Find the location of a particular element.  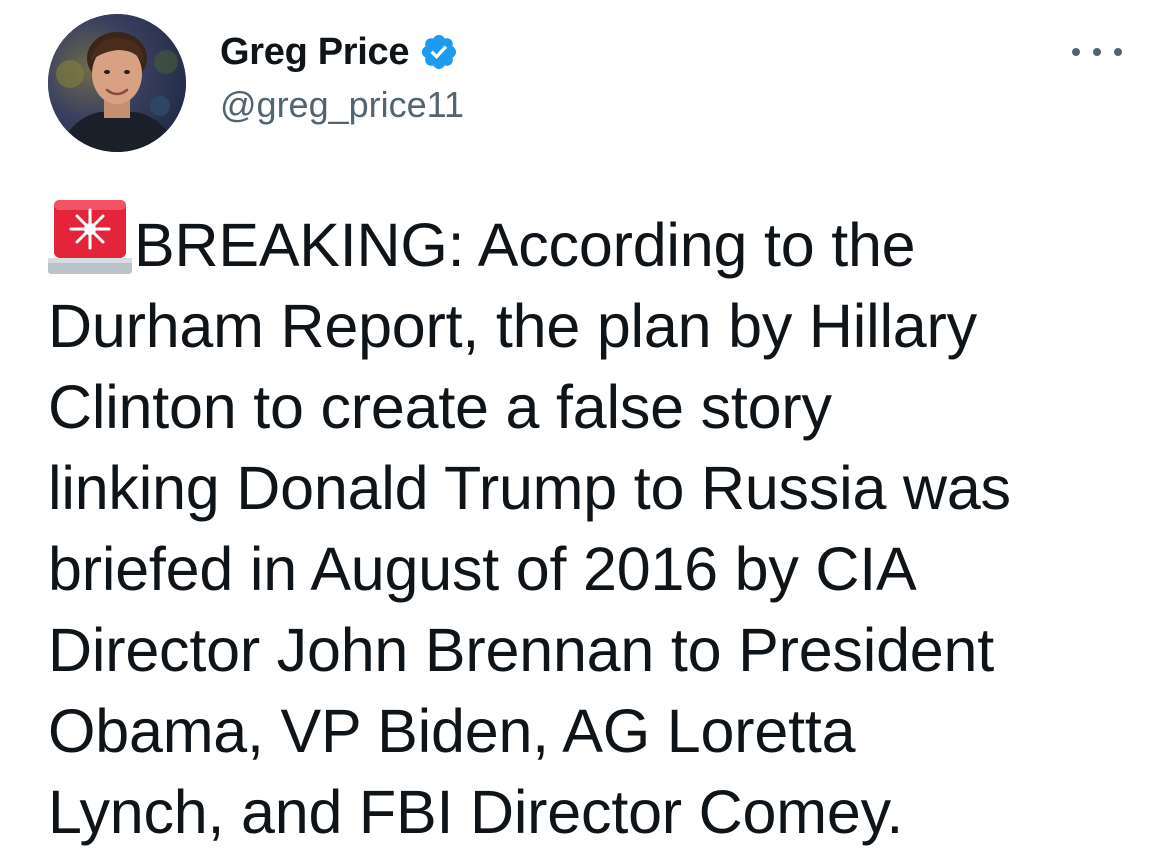

tweet-text-line-4: linking Donald Trump to Russia was is located at coordinates (529, 488).